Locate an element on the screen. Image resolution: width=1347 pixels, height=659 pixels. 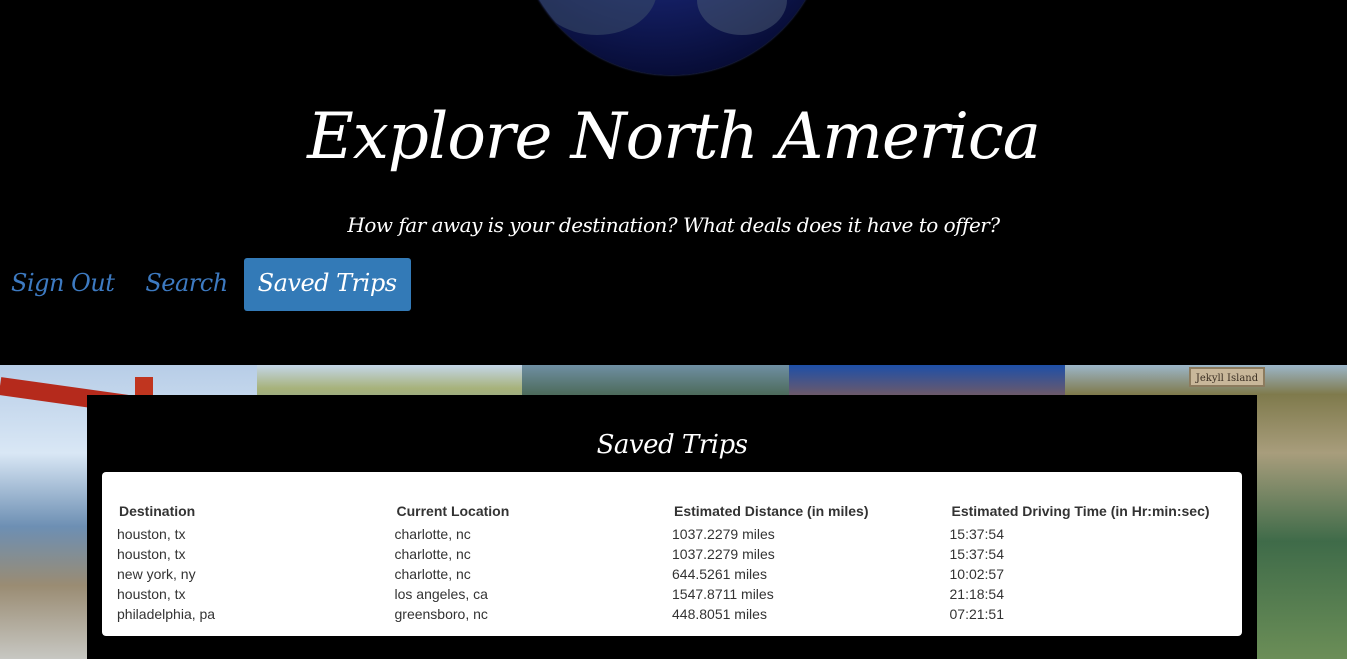
current-location-cell: los angeles, ca is located at coordinates (441, 594).